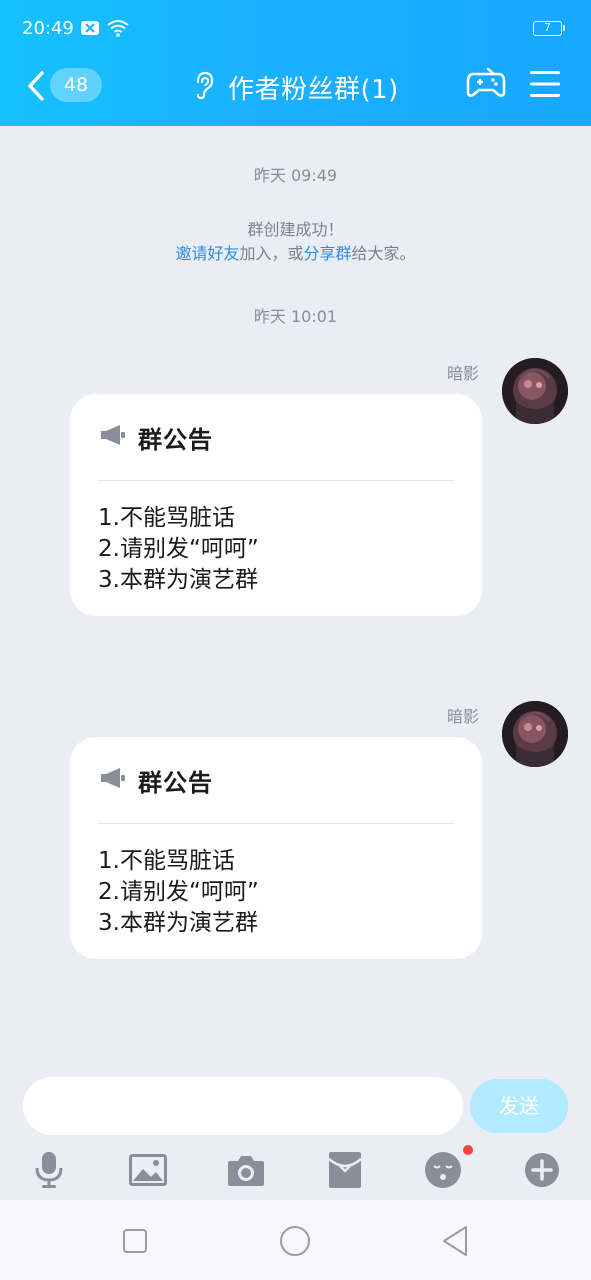 This screenshot has width=591, height=1280. Describe the element at coordinates (76, 85) in the screenshot. I see `unread-count-badge: 48` at that location.